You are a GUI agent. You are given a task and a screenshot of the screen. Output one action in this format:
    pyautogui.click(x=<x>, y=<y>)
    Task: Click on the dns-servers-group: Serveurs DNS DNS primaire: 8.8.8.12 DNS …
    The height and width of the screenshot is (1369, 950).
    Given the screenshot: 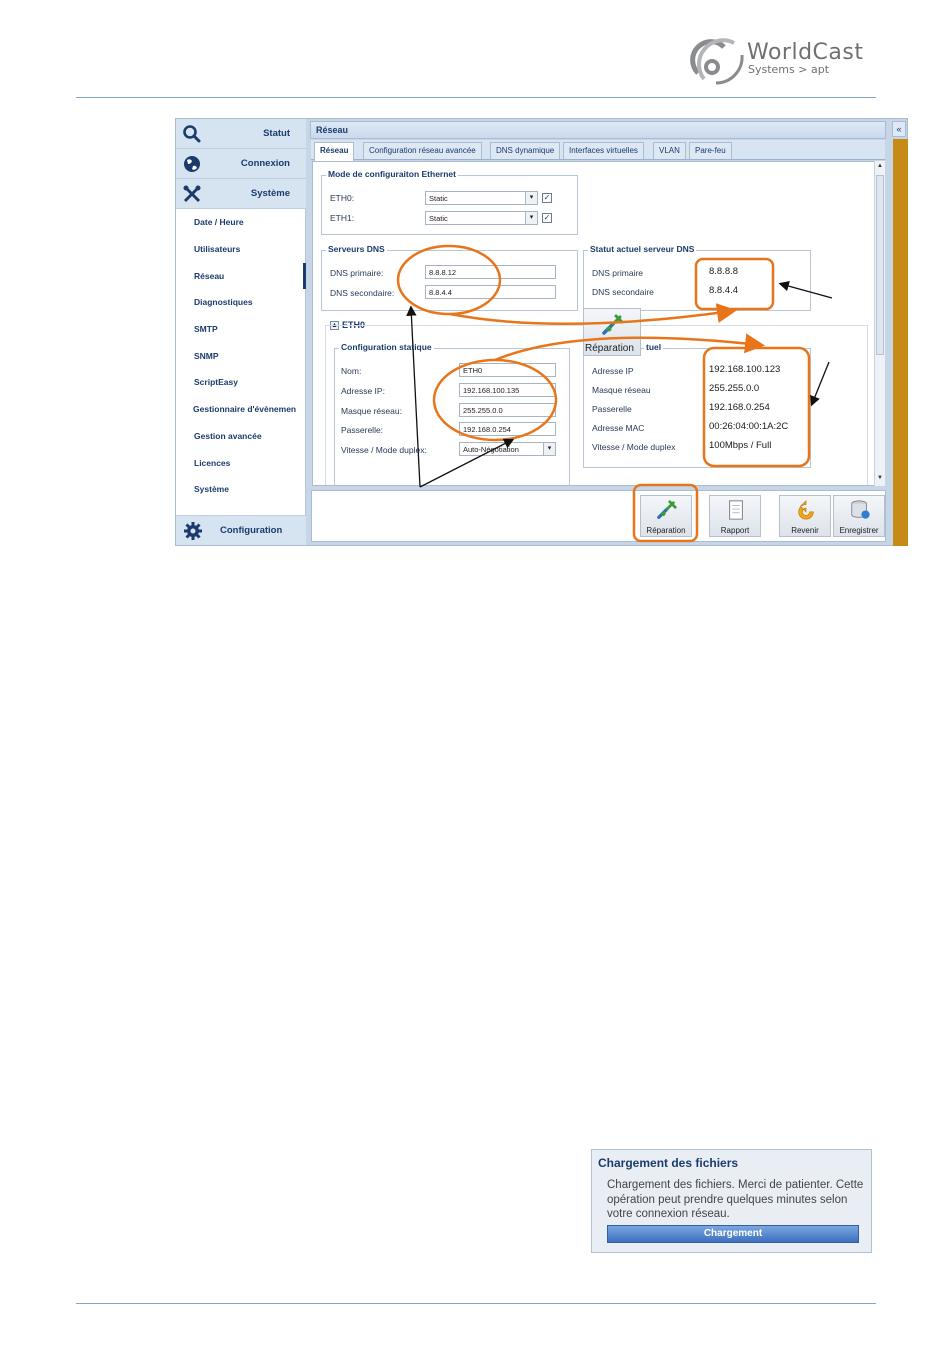 What is the action you would take?
    pyautogui.click(x=449, y=277)
    